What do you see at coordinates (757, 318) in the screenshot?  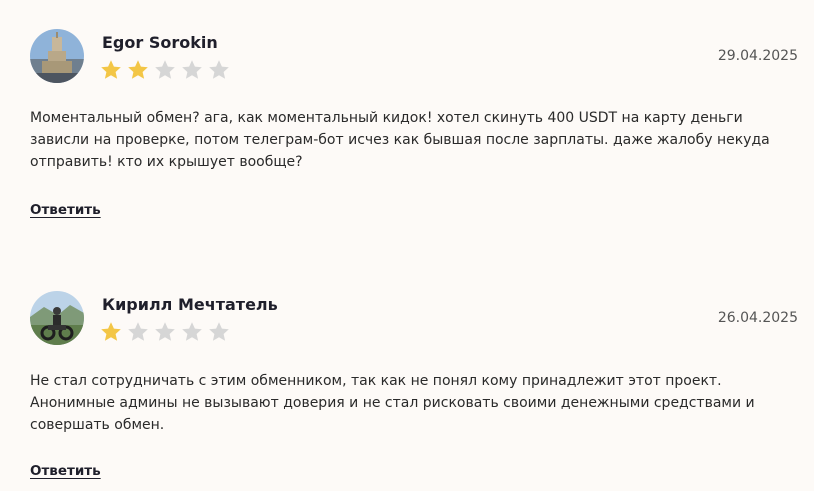 I see `review-date: 26.04.2025` at bounding box center [757, 318].